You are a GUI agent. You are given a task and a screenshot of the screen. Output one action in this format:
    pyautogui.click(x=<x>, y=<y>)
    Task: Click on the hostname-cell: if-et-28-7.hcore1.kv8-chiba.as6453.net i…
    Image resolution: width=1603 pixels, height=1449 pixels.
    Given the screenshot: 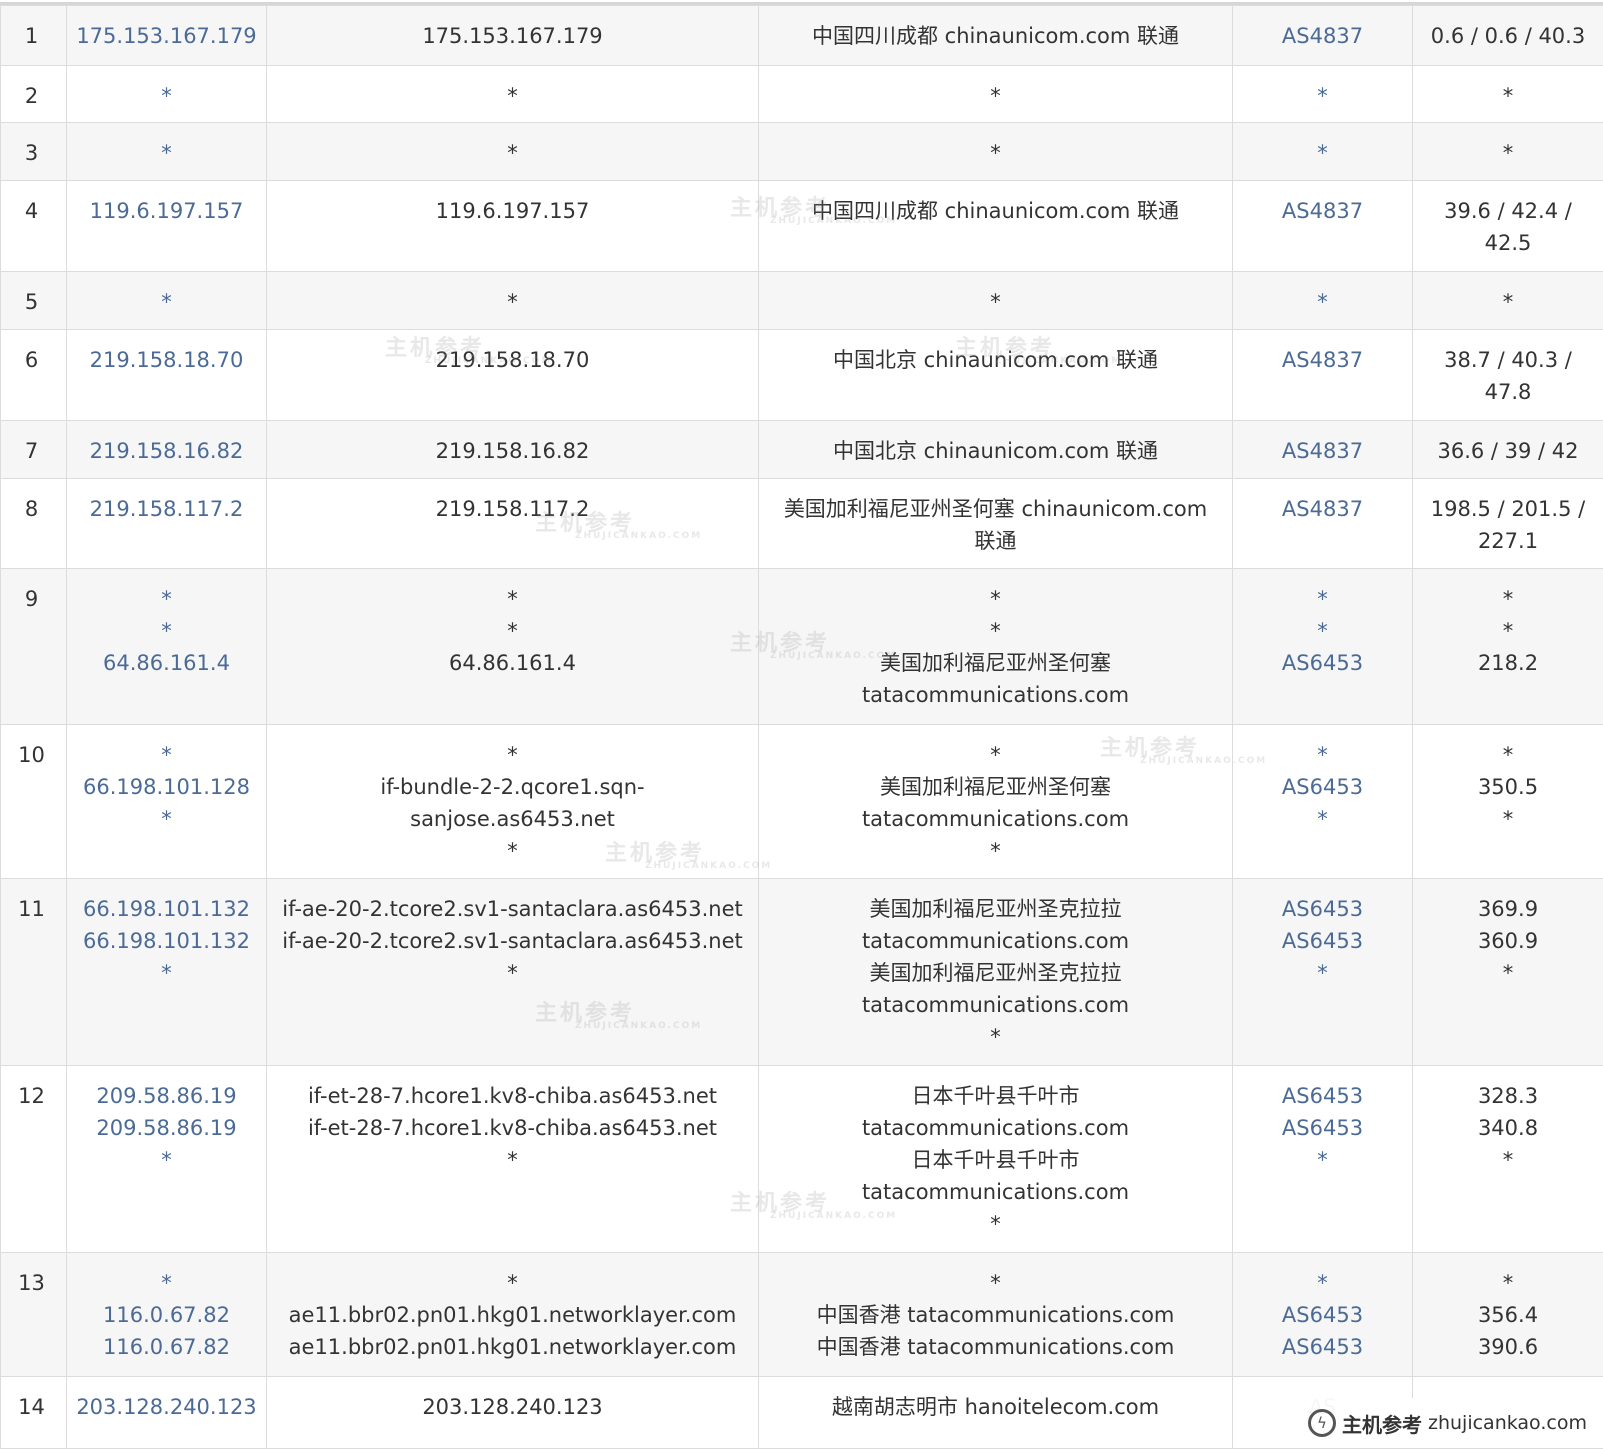 What is the action you would take?
    pyautogui.click(x=513, y=1159)
    